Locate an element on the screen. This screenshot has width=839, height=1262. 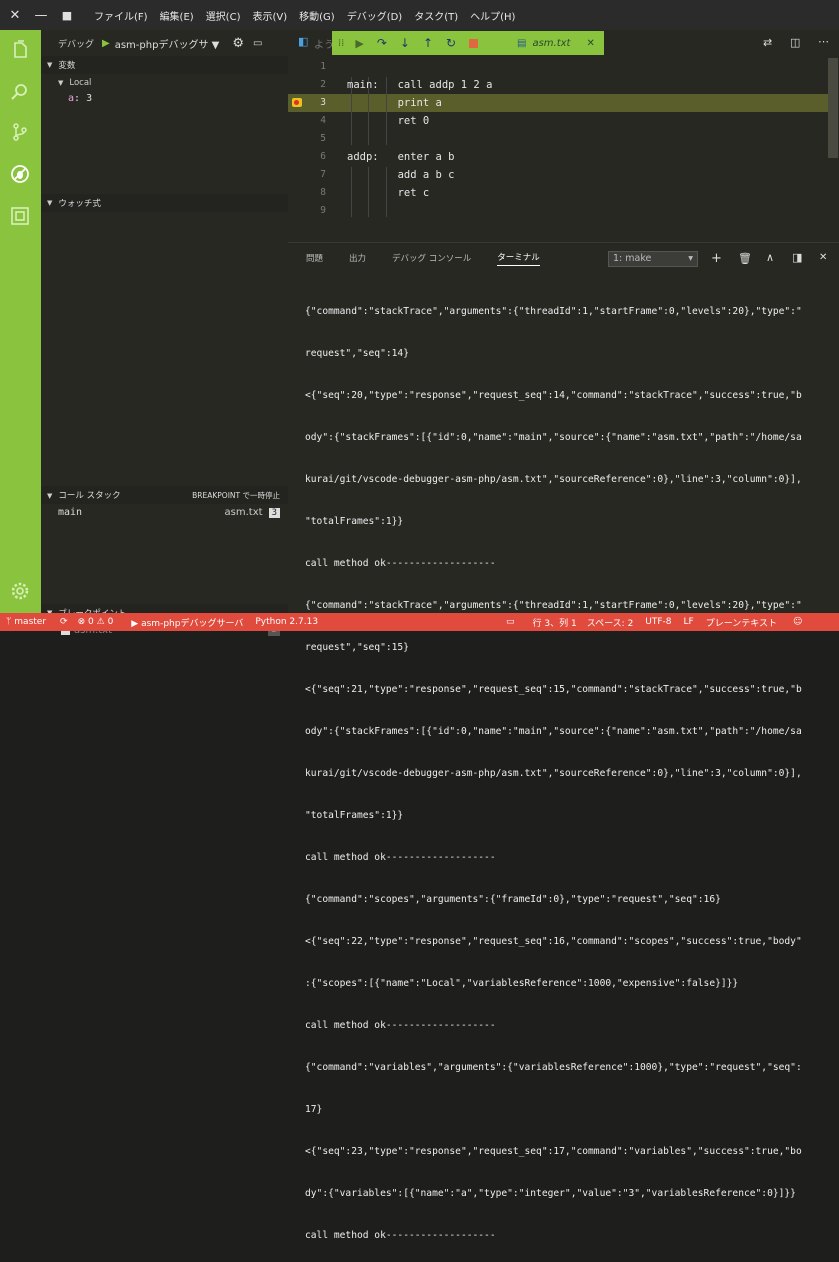
git-branch-icon: ᛘ is located at coordinates (9, 622).